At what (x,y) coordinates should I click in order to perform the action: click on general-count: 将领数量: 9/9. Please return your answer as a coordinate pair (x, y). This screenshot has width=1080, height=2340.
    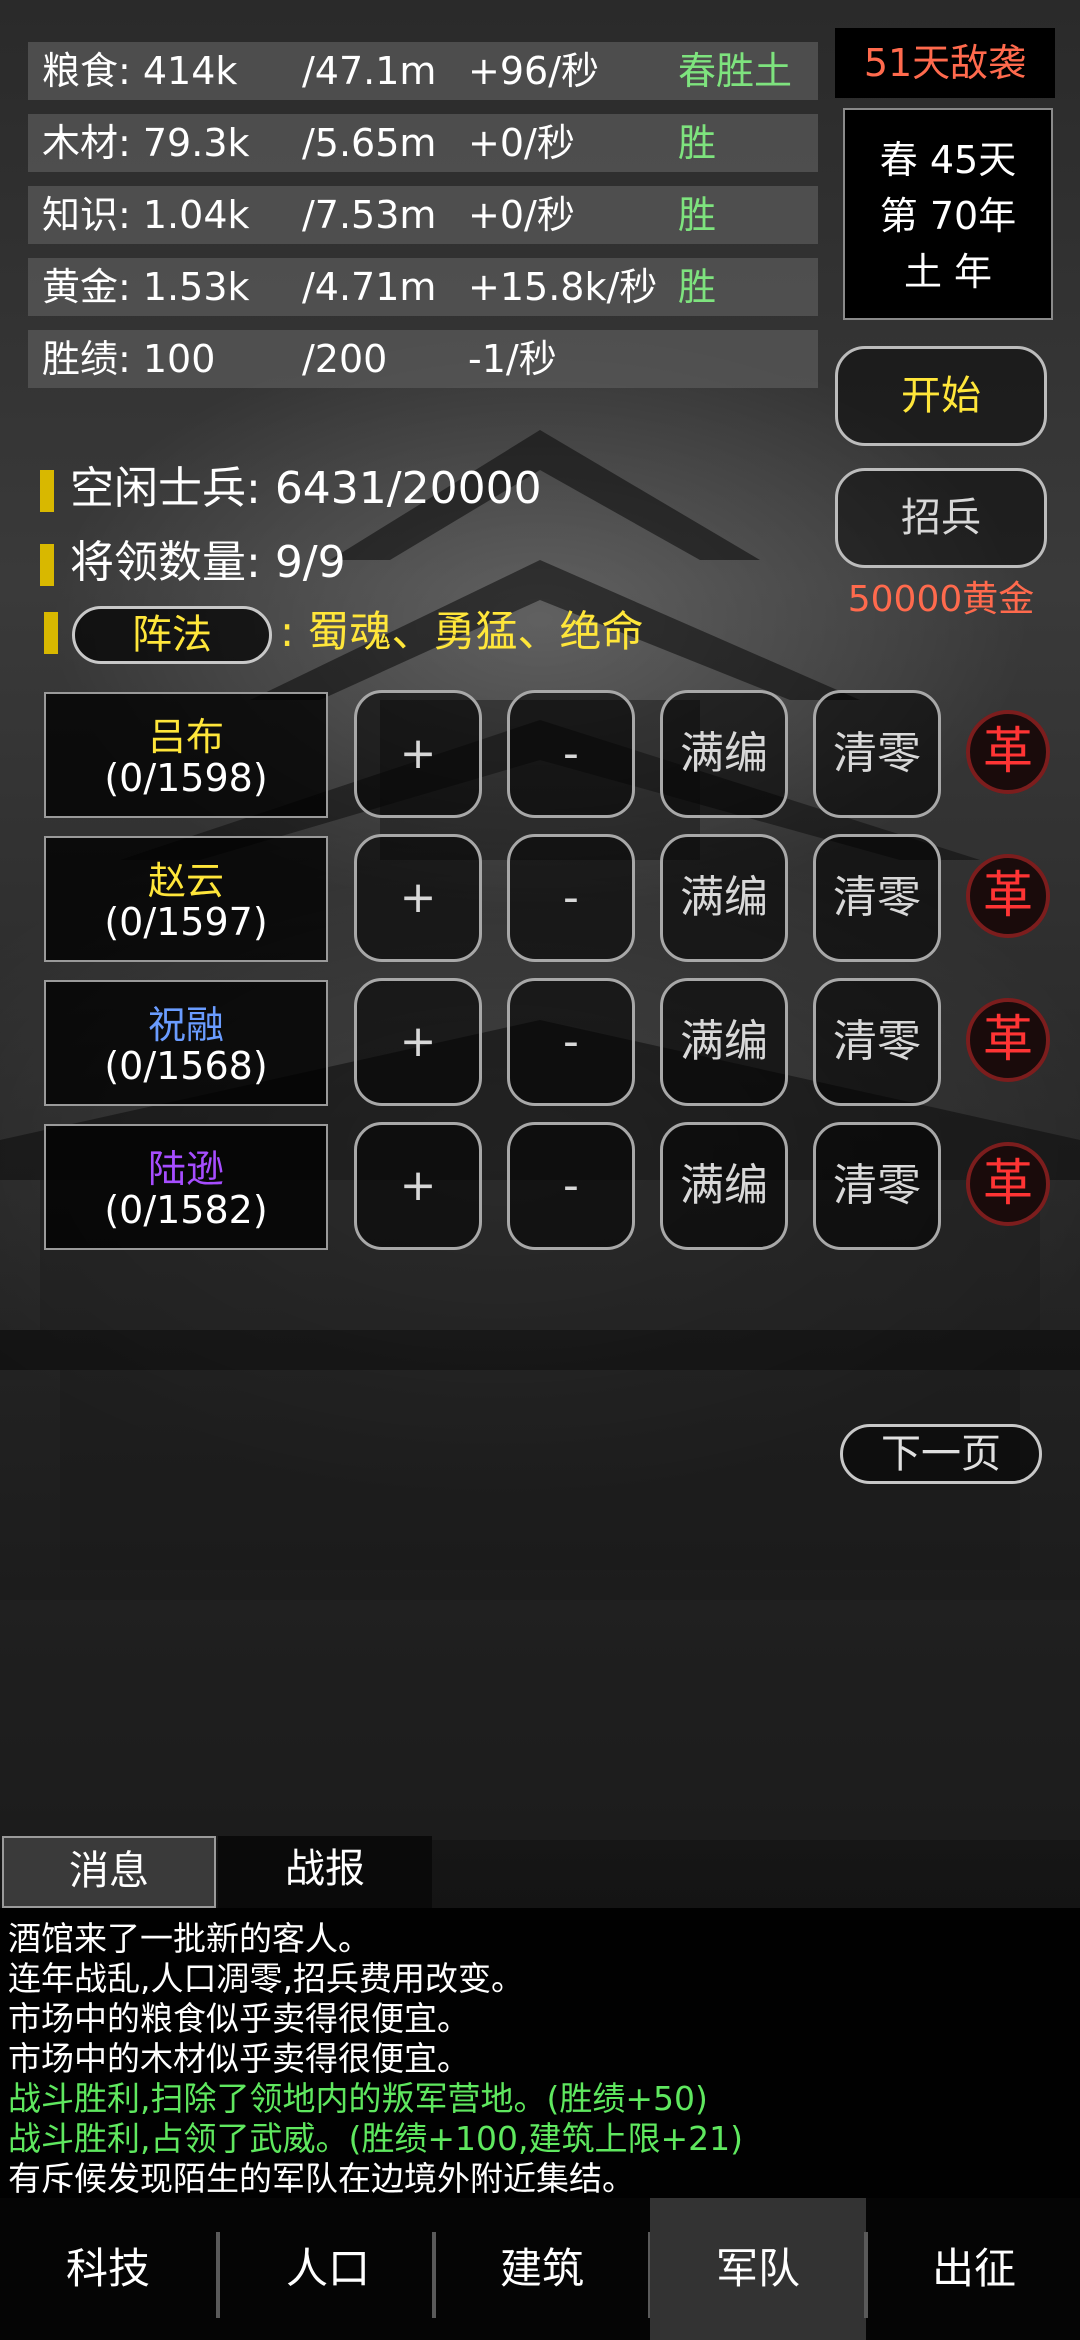
    Looking at the image, I should click on (193, 558).